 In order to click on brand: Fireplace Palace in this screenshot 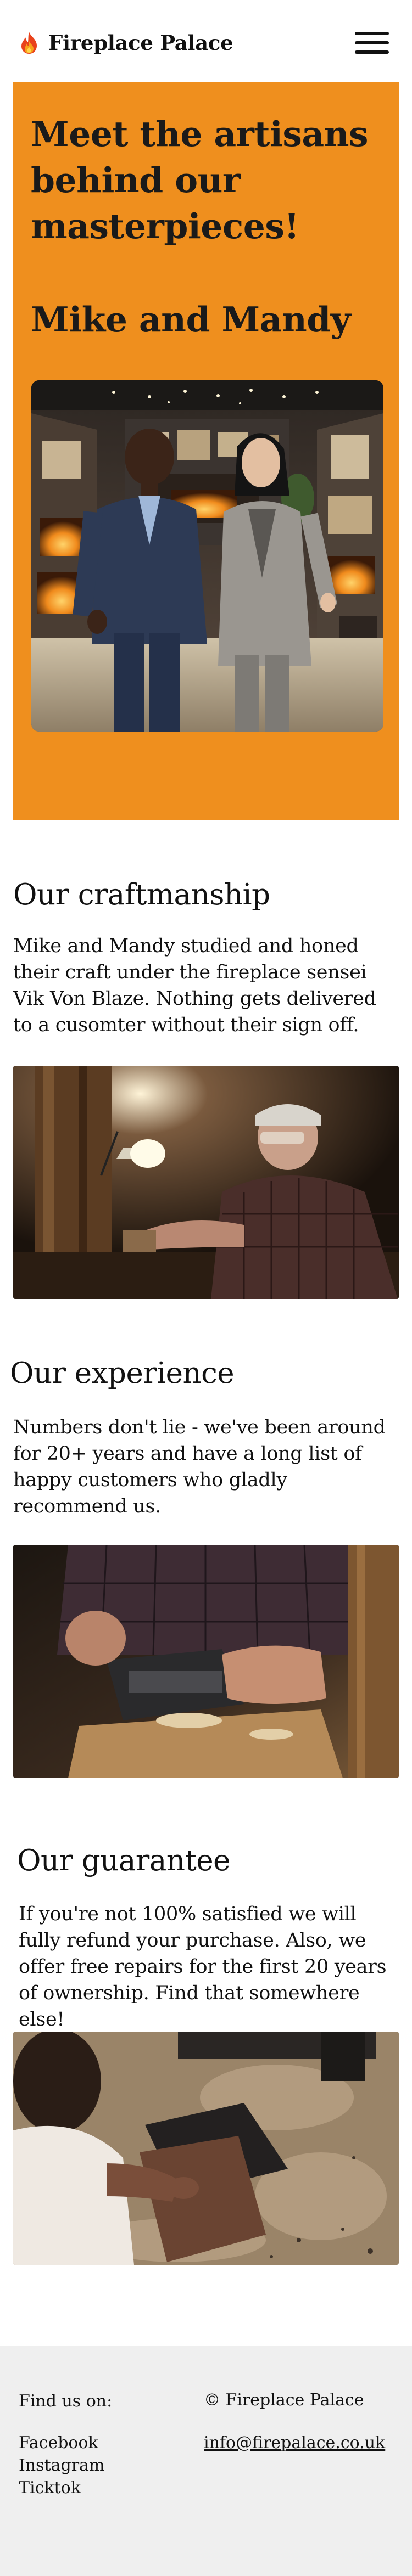, I will do `click(126, 43)`.